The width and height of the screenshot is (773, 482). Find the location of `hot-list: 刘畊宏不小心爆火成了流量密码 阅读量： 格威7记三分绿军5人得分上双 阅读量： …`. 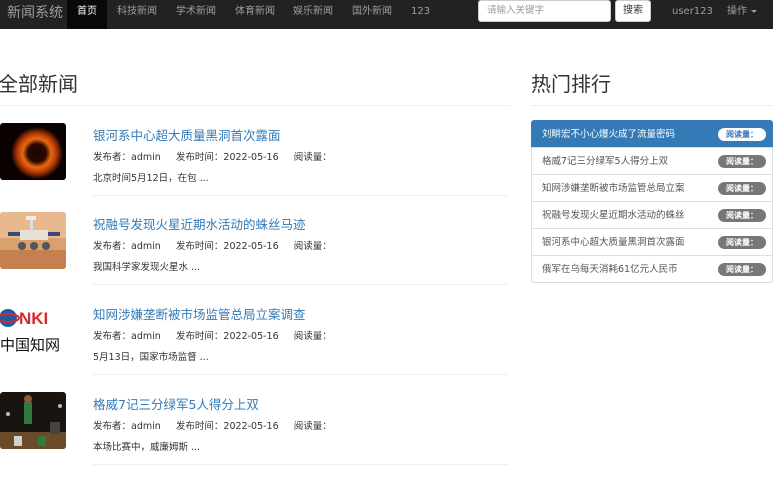

hot-list: 刘畊宏不小心爆火成了流量密码 阅读量： 格威7记三分绿军5人得分上双 阅读量： … is located at coordinates (652, 201).